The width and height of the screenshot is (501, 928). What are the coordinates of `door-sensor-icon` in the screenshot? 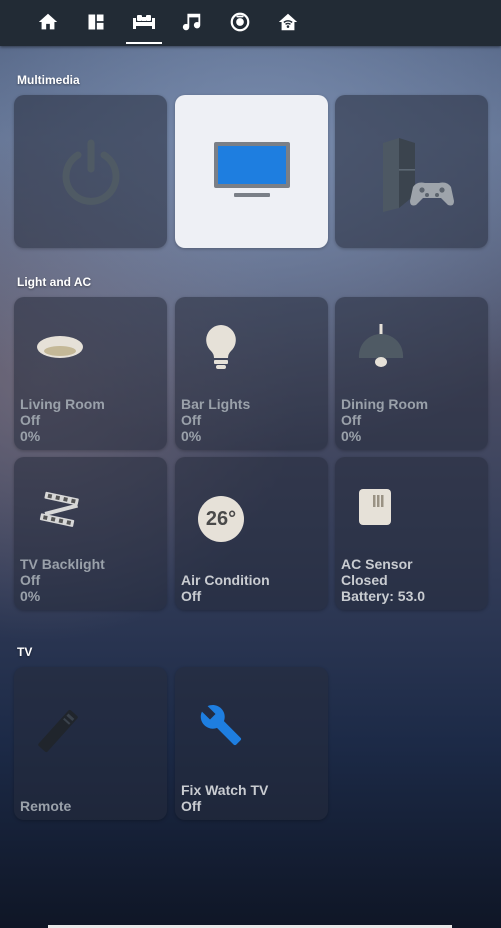 It's located at (375, 507).